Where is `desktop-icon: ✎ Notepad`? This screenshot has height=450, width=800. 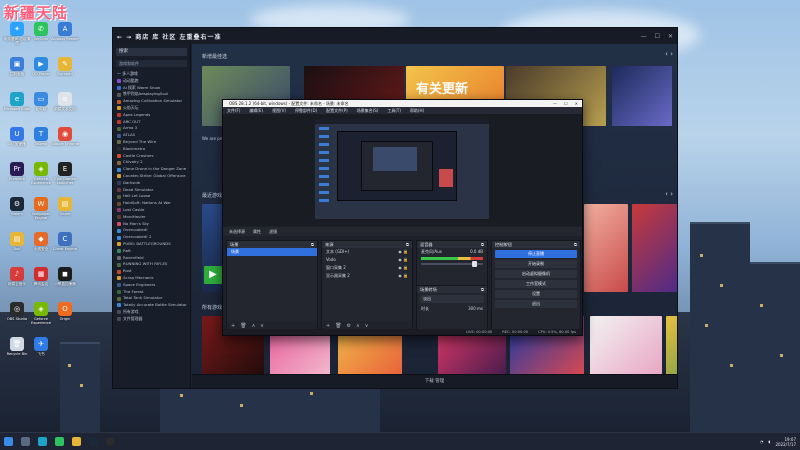 desktop-icon: ✎ Notepad is located at coordinates (65, 66).